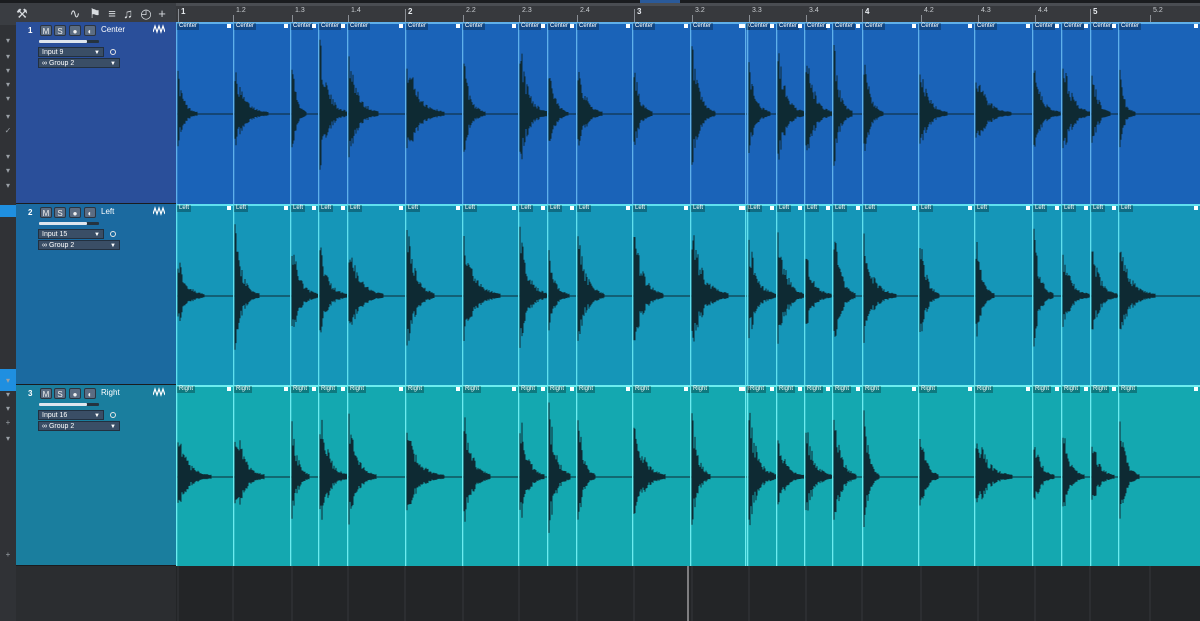 The image size is (1200, 621). What do you see at coordinates (79, 426) in the screenshot?
I see `group-select: ∞ Group 2 ▼` at bounding box center [79, 426].